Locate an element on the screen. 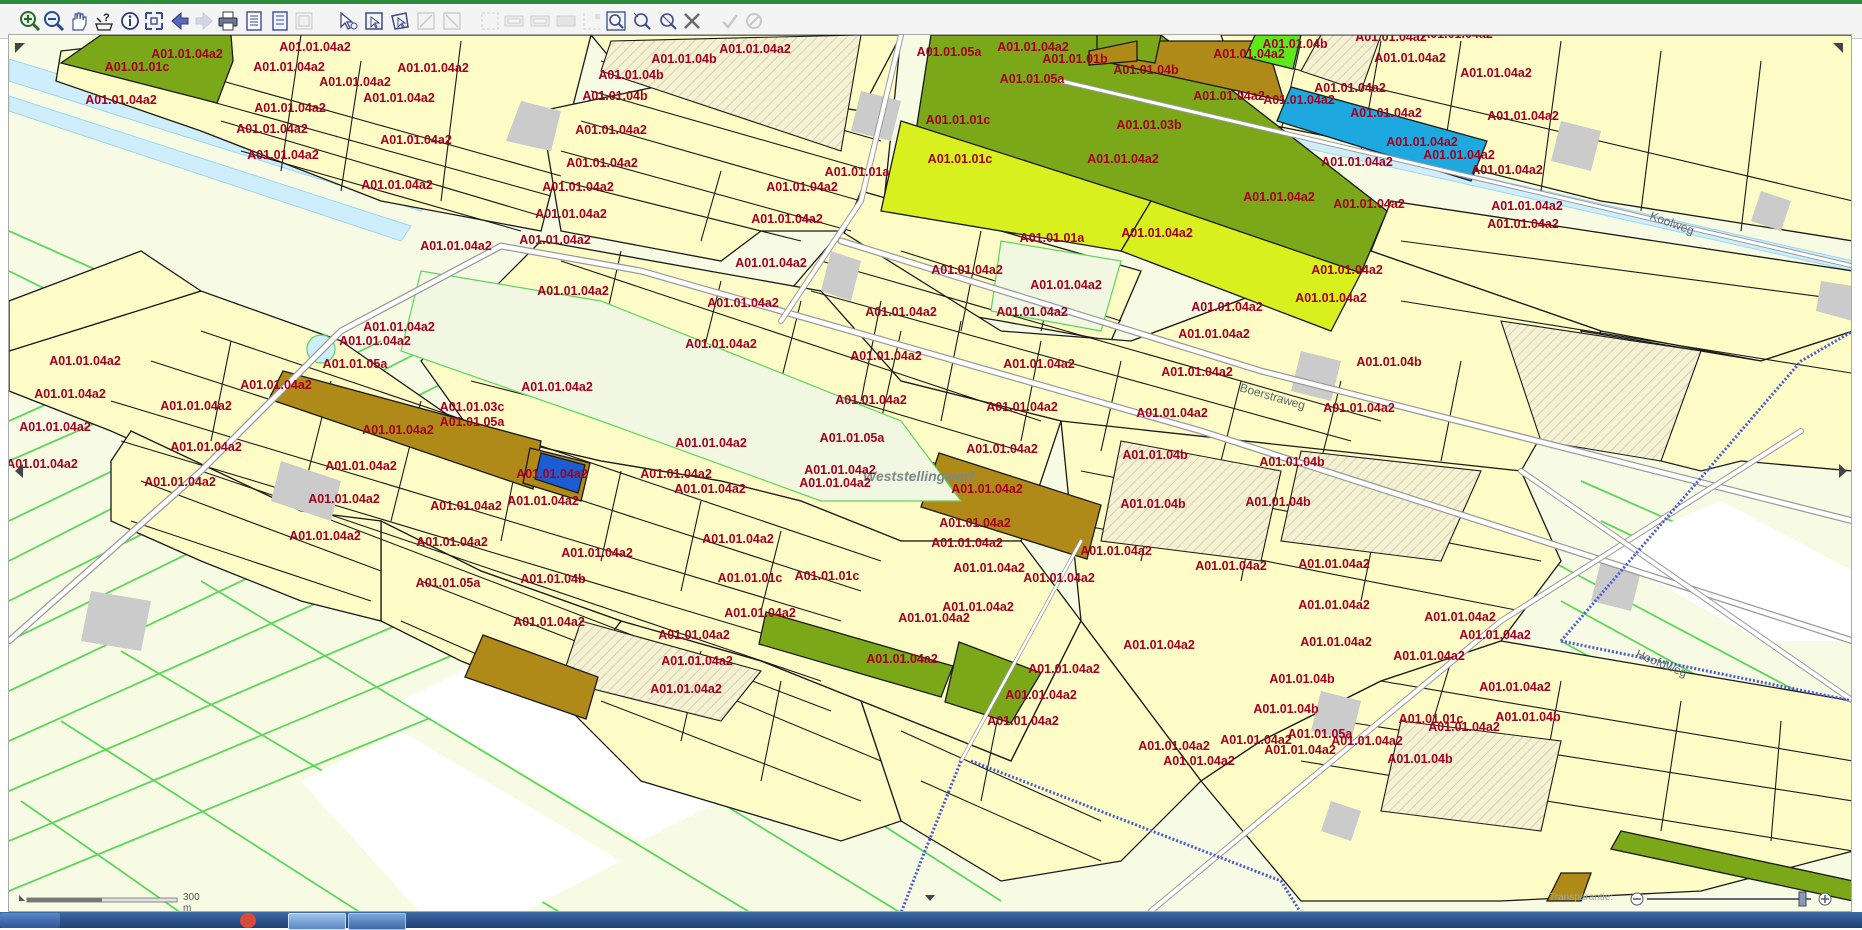 Image resolution: width=1862 pixels, height=930 pixels. transparency-slider-handle is located at coordinates (1802, 899).